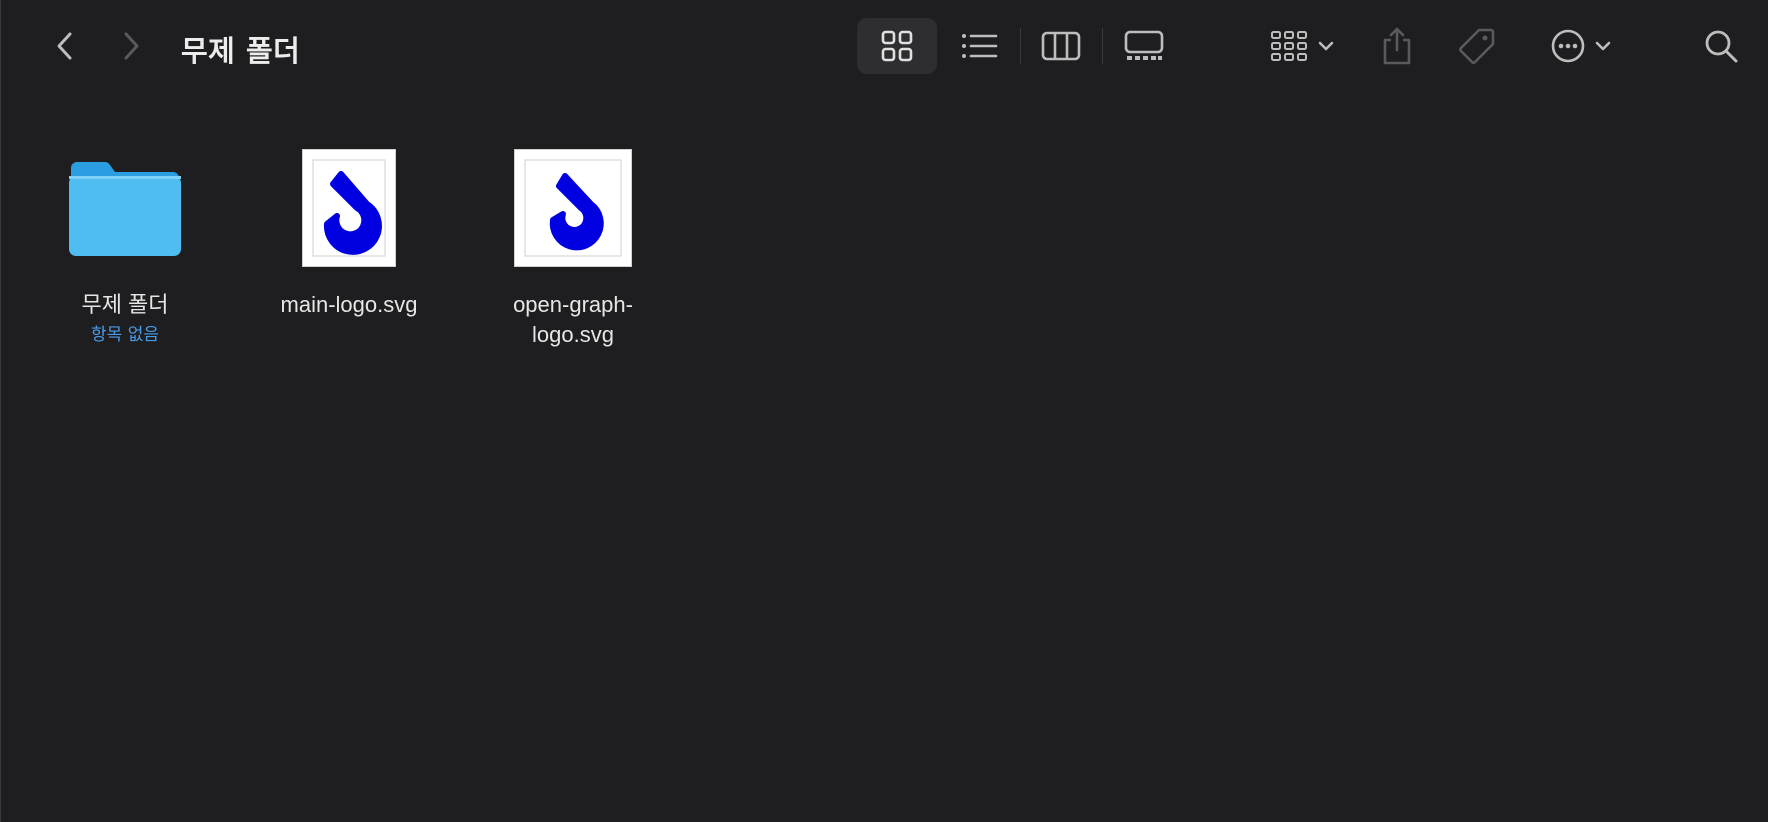  I want to click on search-icon, so click(1721, 46).